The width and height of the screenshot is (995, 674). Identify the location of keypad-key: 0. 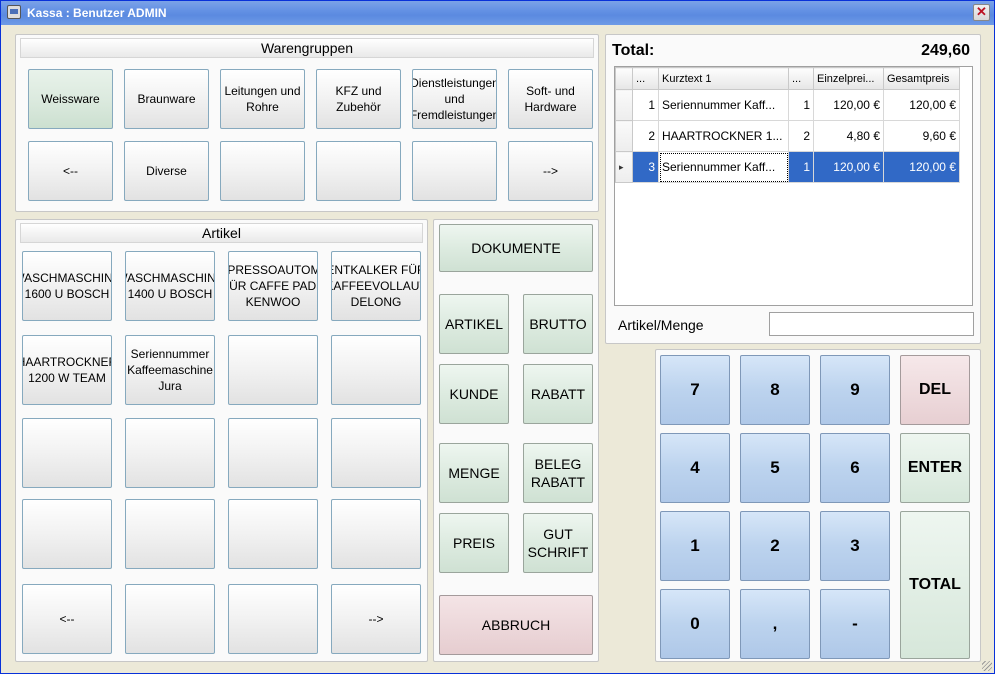
(695, 624).